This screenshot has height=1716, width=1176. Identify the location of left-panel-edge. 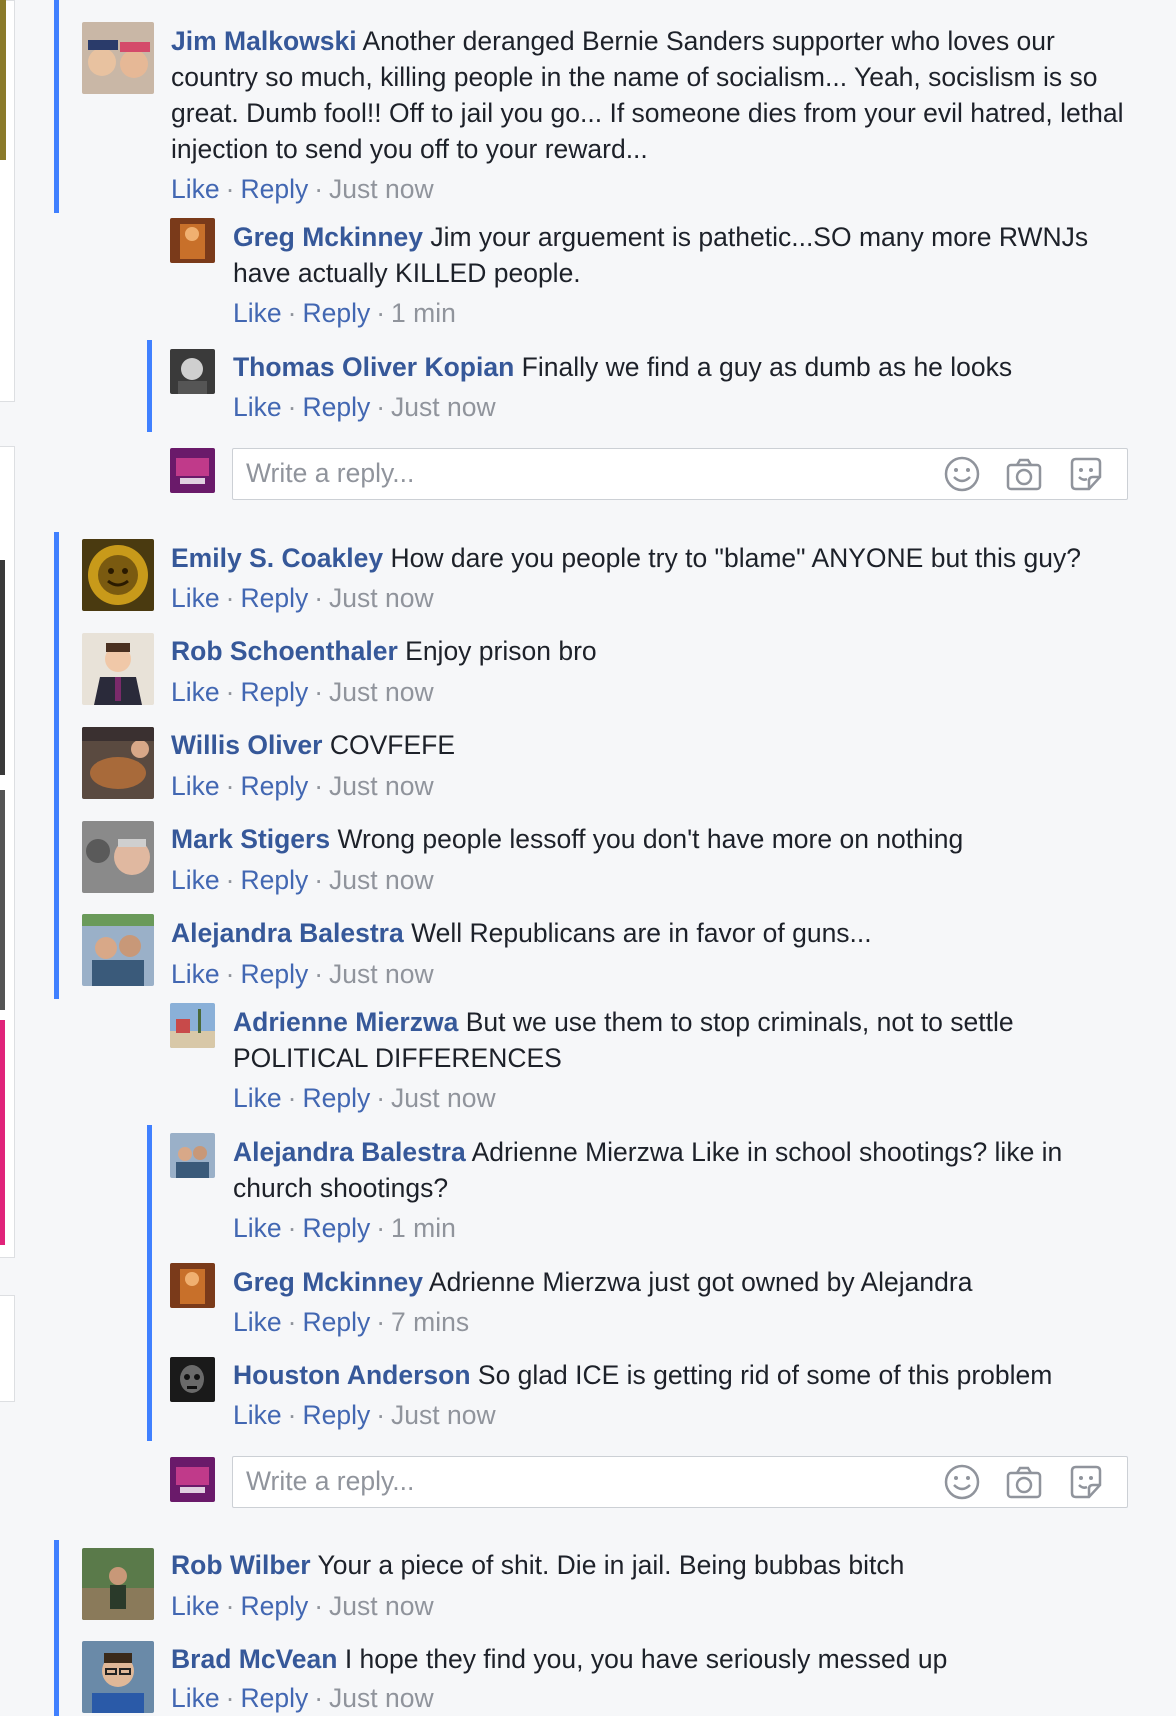
(7, 1348).